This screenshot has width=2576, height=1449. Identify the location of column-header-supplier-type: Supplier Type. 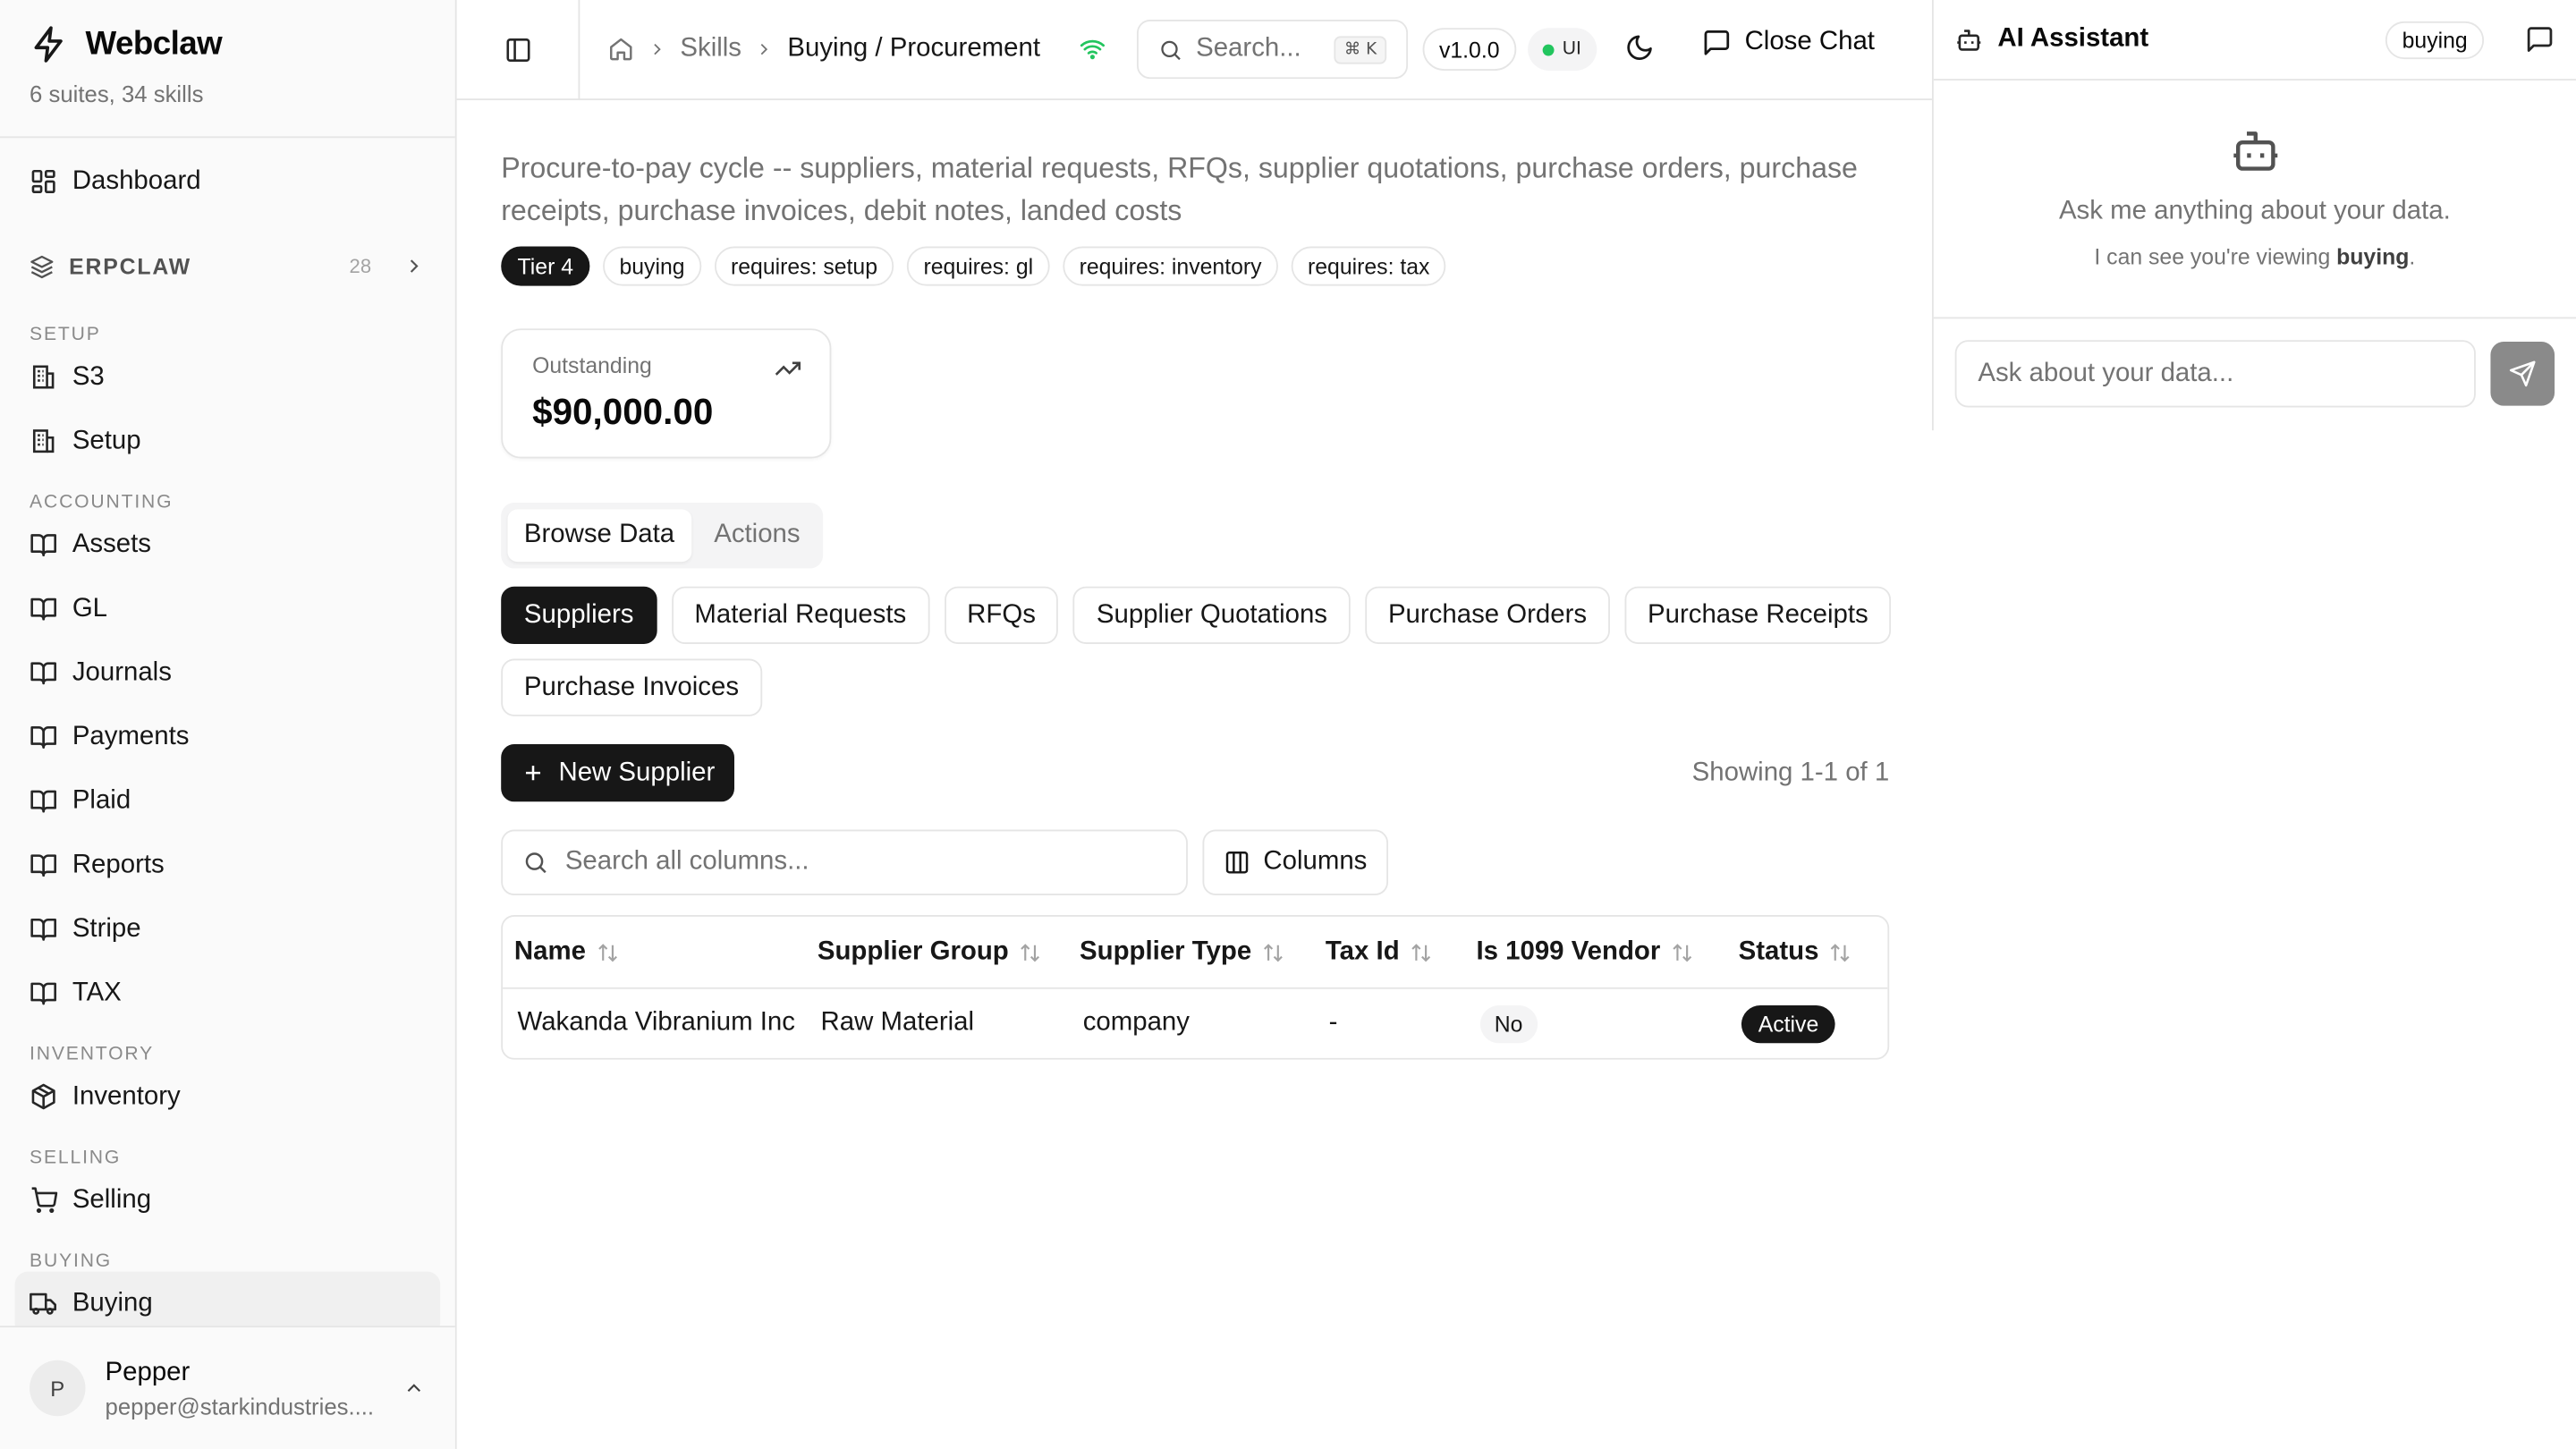
(1191, 952).